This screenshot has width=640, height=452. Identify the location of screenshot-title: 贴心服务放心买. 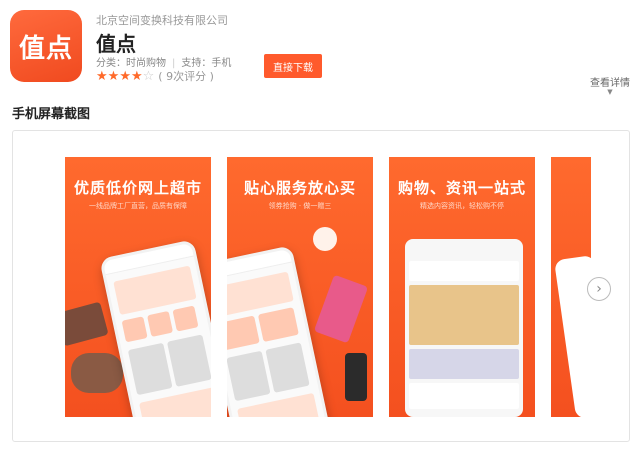
(299, 188).